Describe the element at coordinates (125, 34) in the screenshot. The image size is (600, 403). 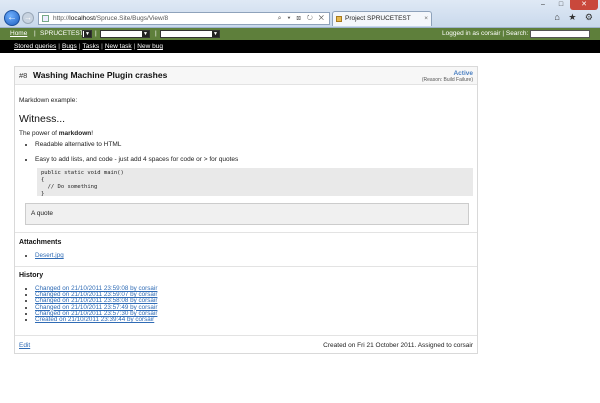
I see `filter1-select: None ▼` at that location.